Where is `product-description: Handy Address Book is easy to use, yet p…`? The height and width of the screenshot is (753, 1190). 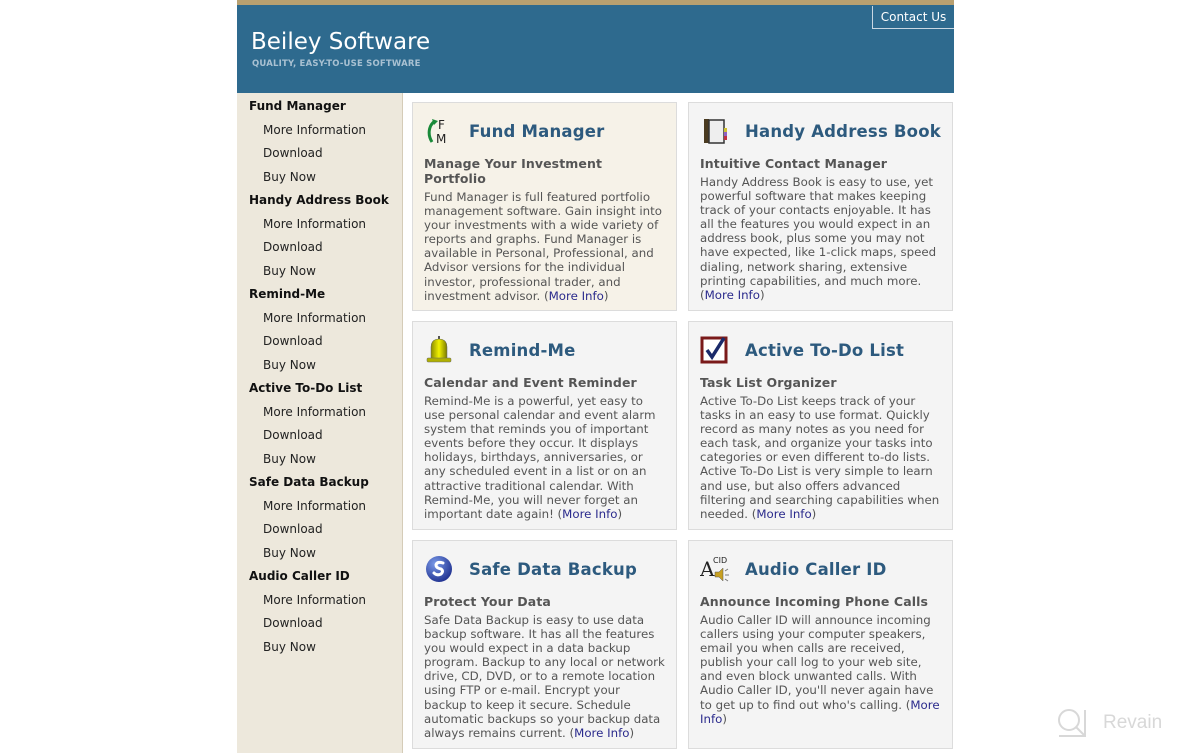
product-description: Handy Address Book is easy to use, yet p… is located at coordinates (820, 238).